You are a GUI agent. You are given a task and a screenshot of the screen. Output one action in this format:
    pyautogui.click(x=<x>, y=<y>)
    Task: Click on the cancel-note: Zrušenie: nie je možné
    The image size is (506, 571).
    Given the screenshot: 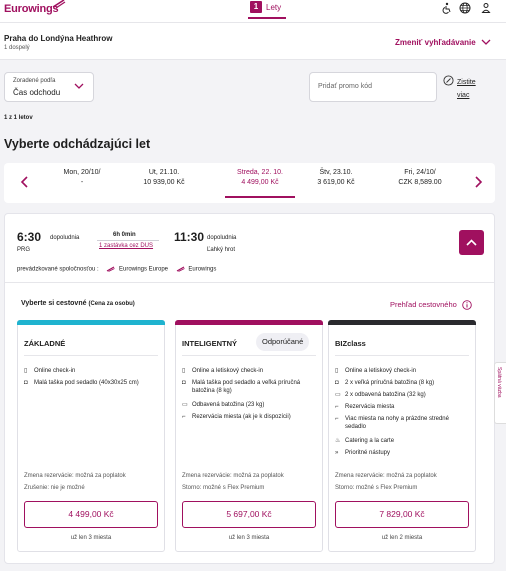 What is the action you would take?
    pyautogui.click(x=54, y=488)
    